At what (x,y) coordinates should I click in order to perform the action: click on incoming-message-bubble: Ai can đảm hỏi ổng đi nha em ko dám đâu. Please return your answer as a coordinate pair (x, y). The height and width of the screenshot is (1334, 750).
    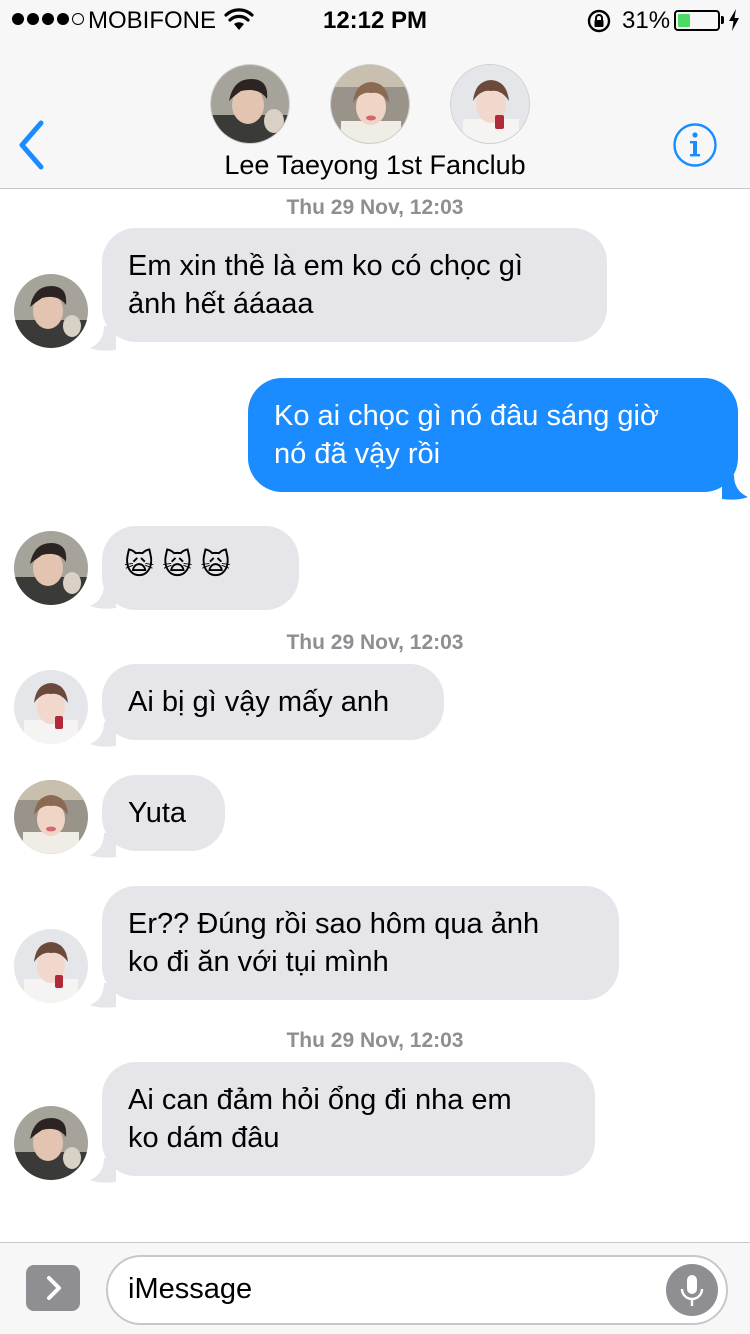
    Looking at the image, I should click on (348, 1119).